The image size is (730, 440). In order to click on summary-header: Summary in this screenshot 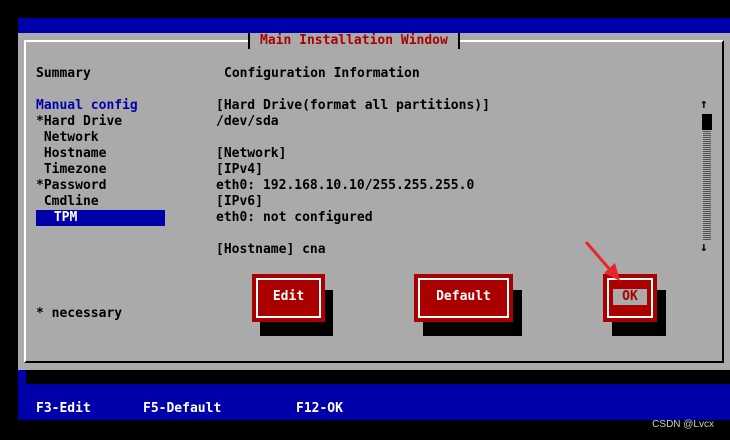, I will do `click(63, 73)`.